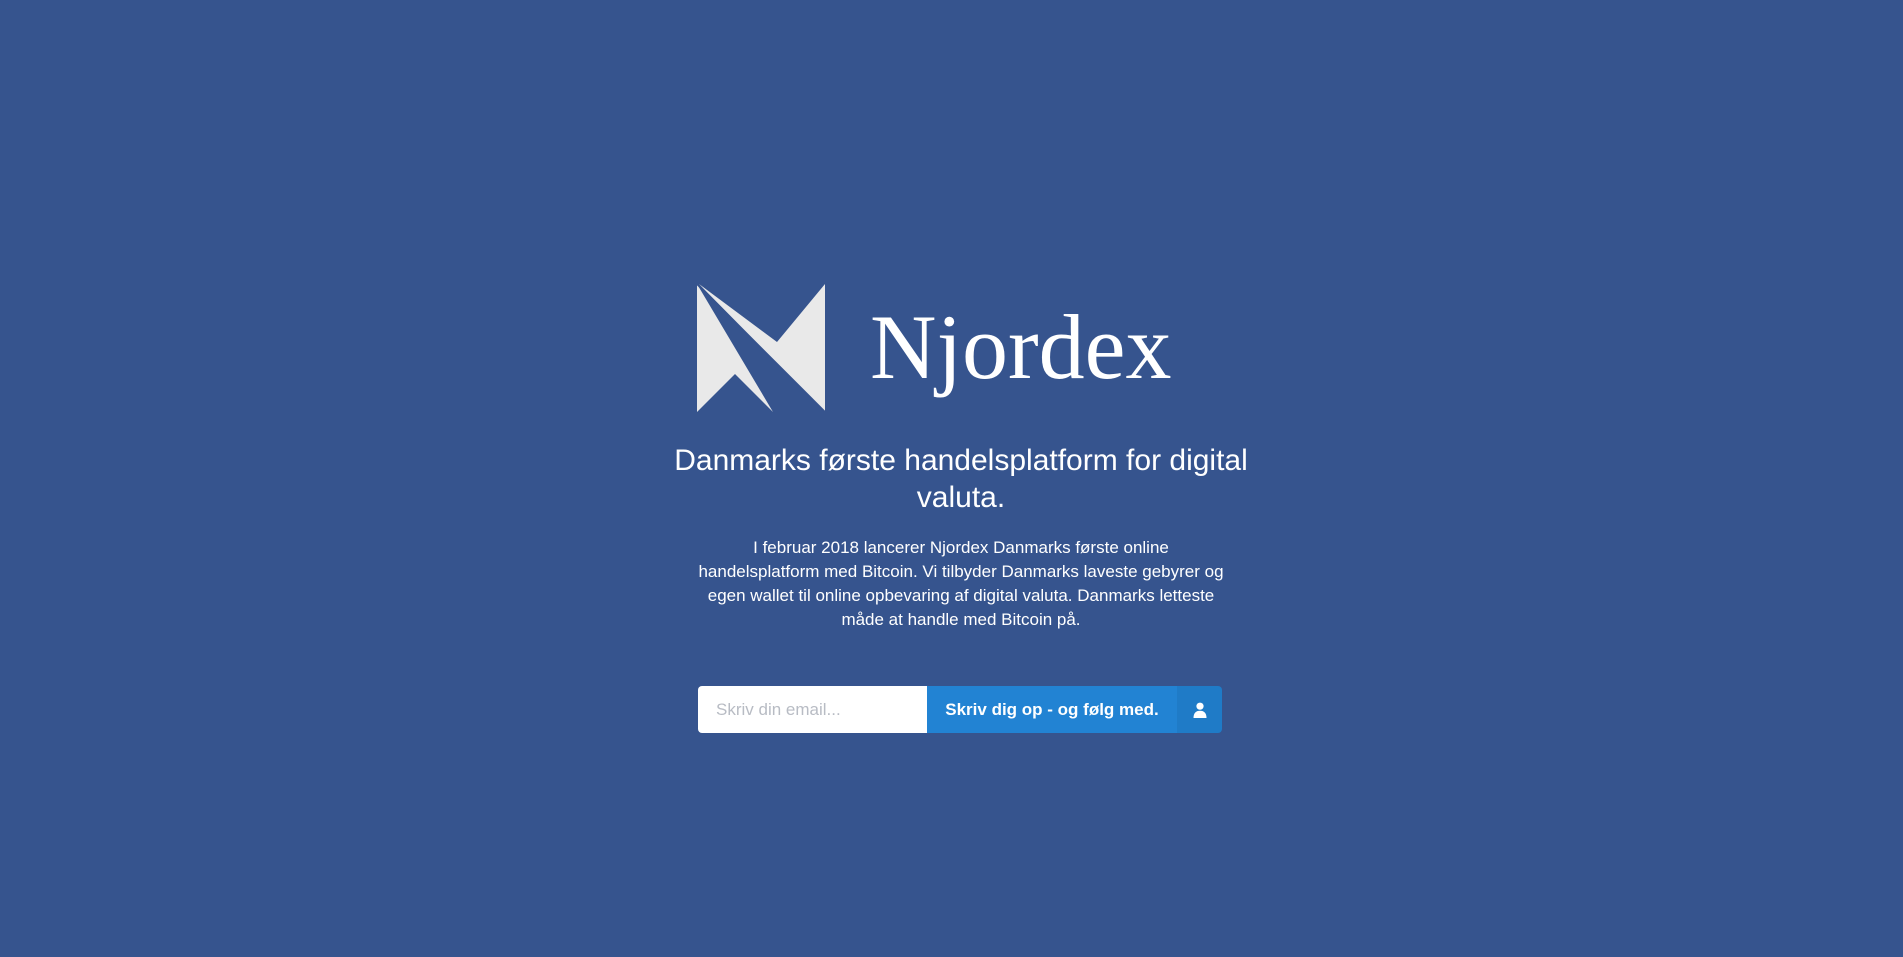  What do you see at coordinates (812, 709) in the screenshot?
I see `email-input` at bounding box center [812, 709].